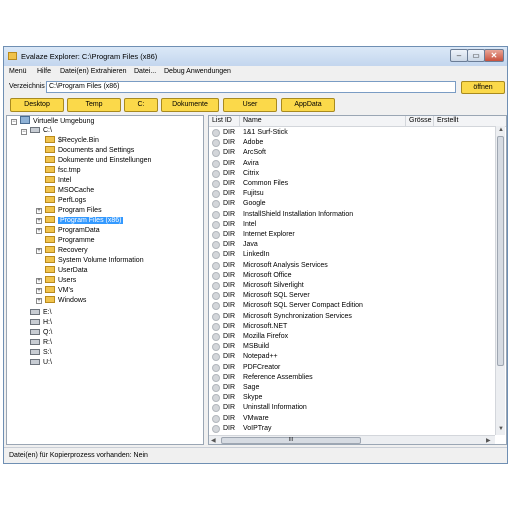 The height and width of the screenshot is (512, 512). Describe the element at coordinates (420, 120) in the screenshot. I see `column-size: Grösse` at that location.